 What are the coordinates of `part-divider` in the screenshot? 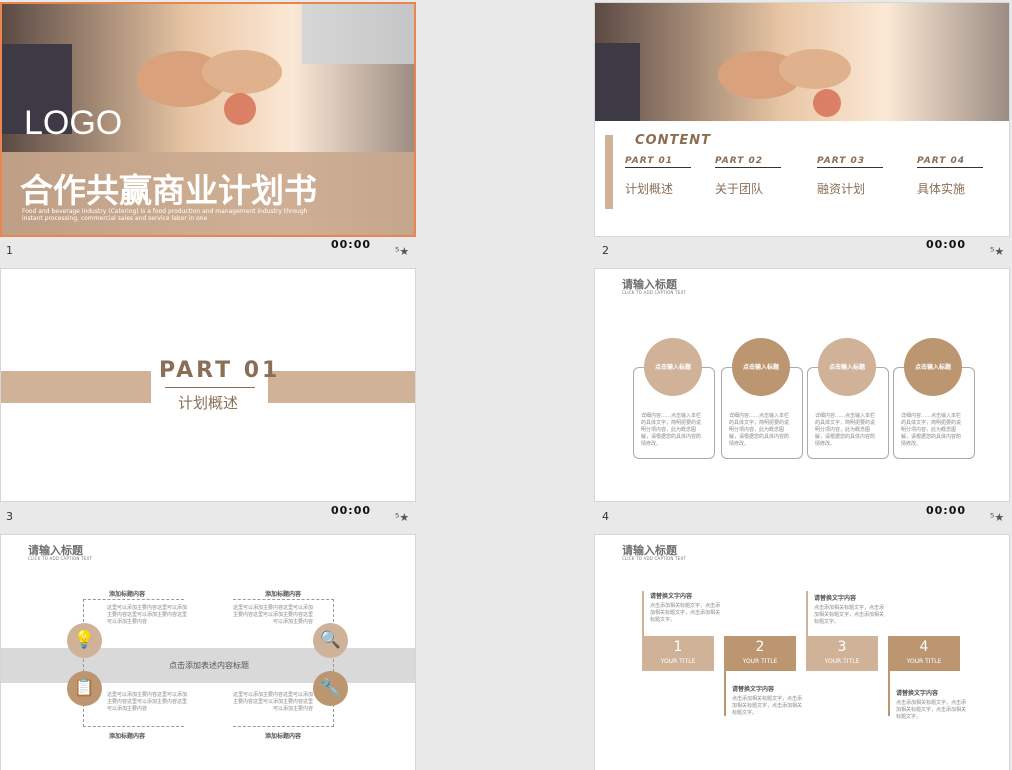 It's located at (210, 387).